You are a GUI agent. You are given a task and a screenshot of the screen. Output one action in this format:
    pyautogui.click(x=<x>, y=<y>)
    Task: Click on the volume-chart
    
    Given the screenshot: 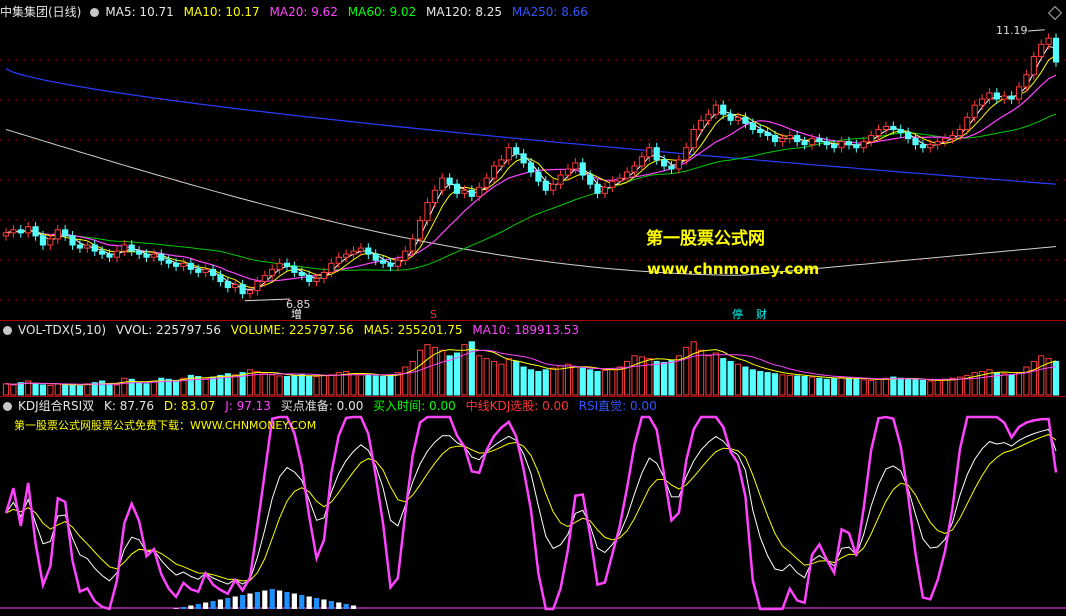 What is the action you would take?
    pyautogui.click(x=531, y=368)
    